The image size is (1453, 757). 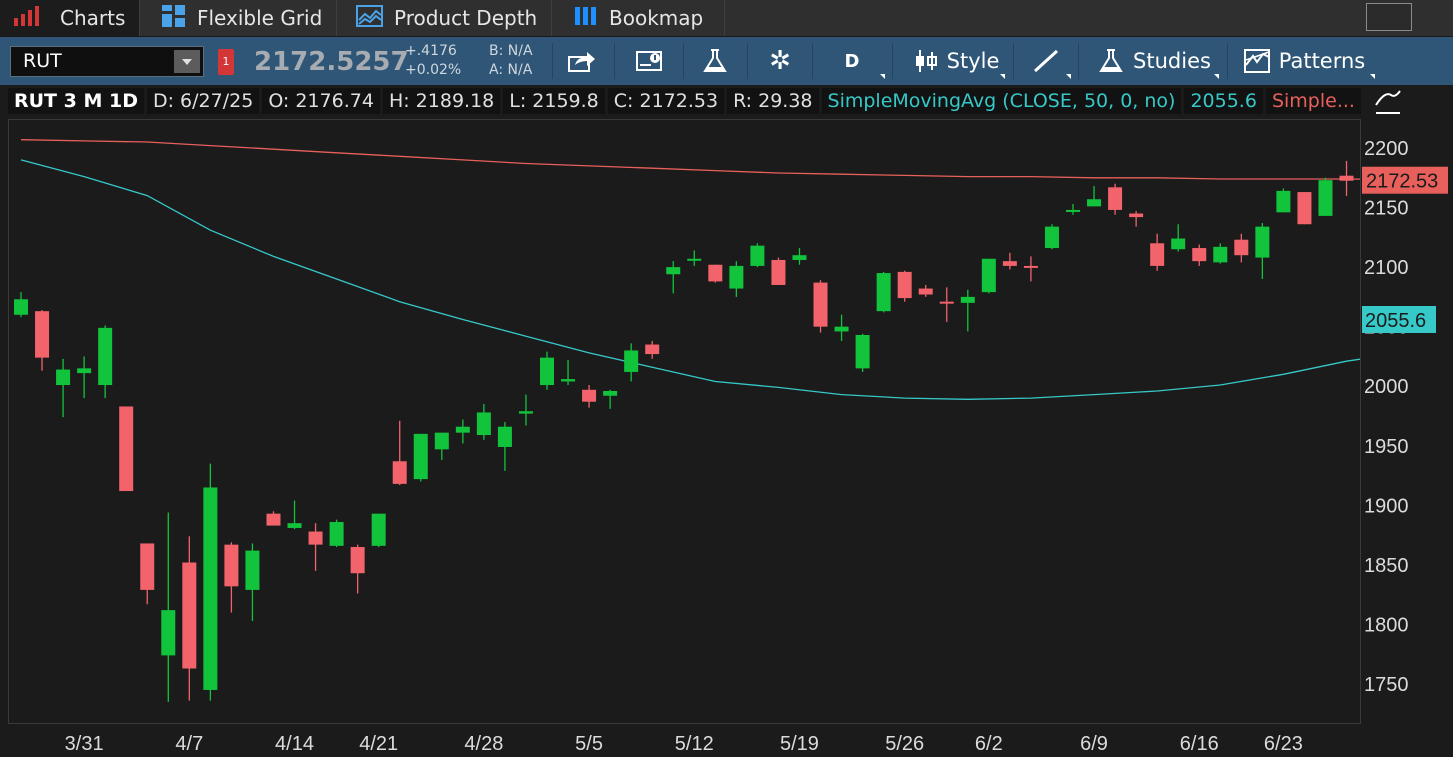 I want to click on y-tick-label: 1850, so click(x=1386, y=566).